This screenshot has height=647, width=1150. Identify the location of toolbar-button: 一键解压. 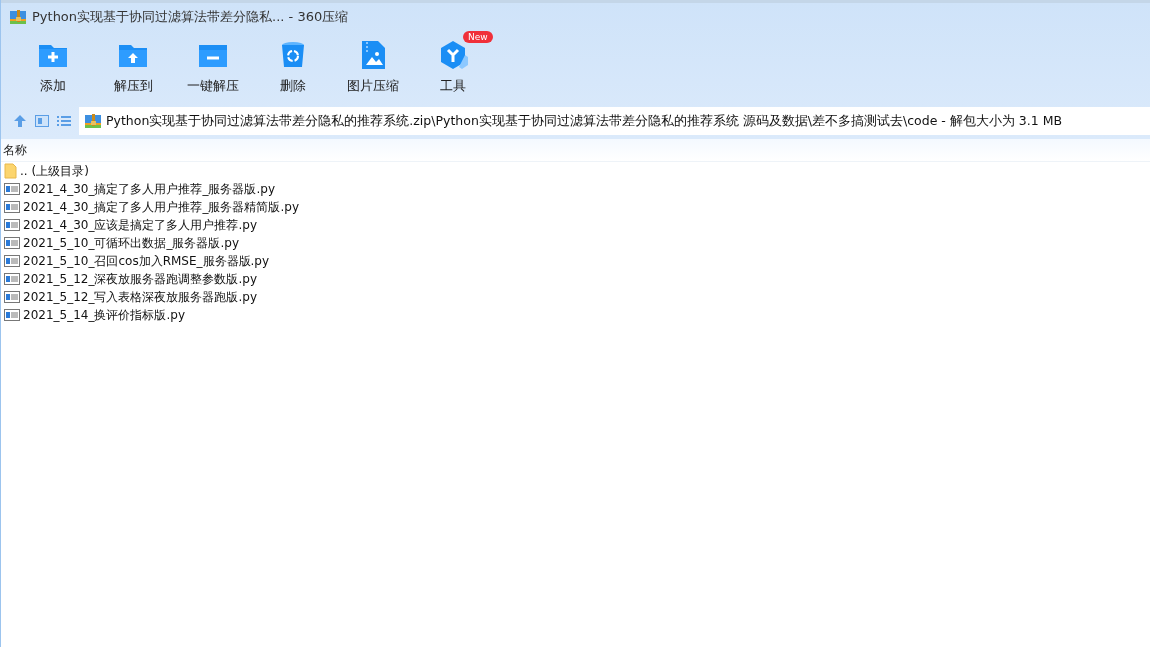
(213, 63).